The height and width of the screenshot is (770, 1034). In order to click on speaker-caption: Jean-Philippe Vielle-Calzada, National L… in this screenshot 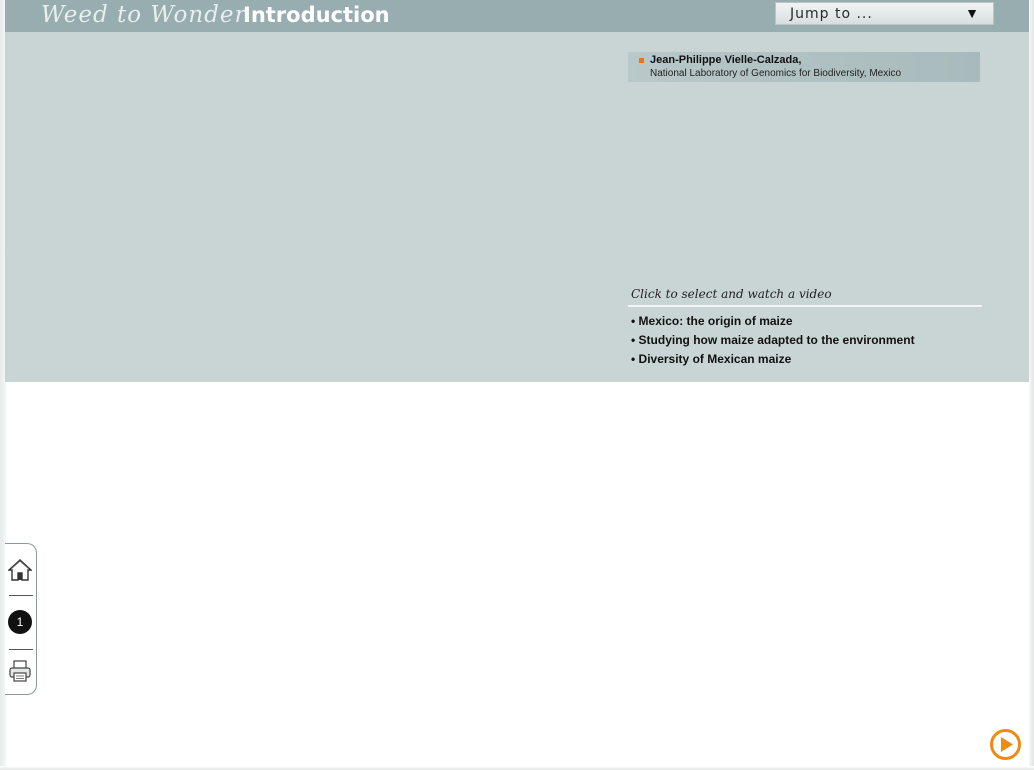, I will do `click(804, 67)`.